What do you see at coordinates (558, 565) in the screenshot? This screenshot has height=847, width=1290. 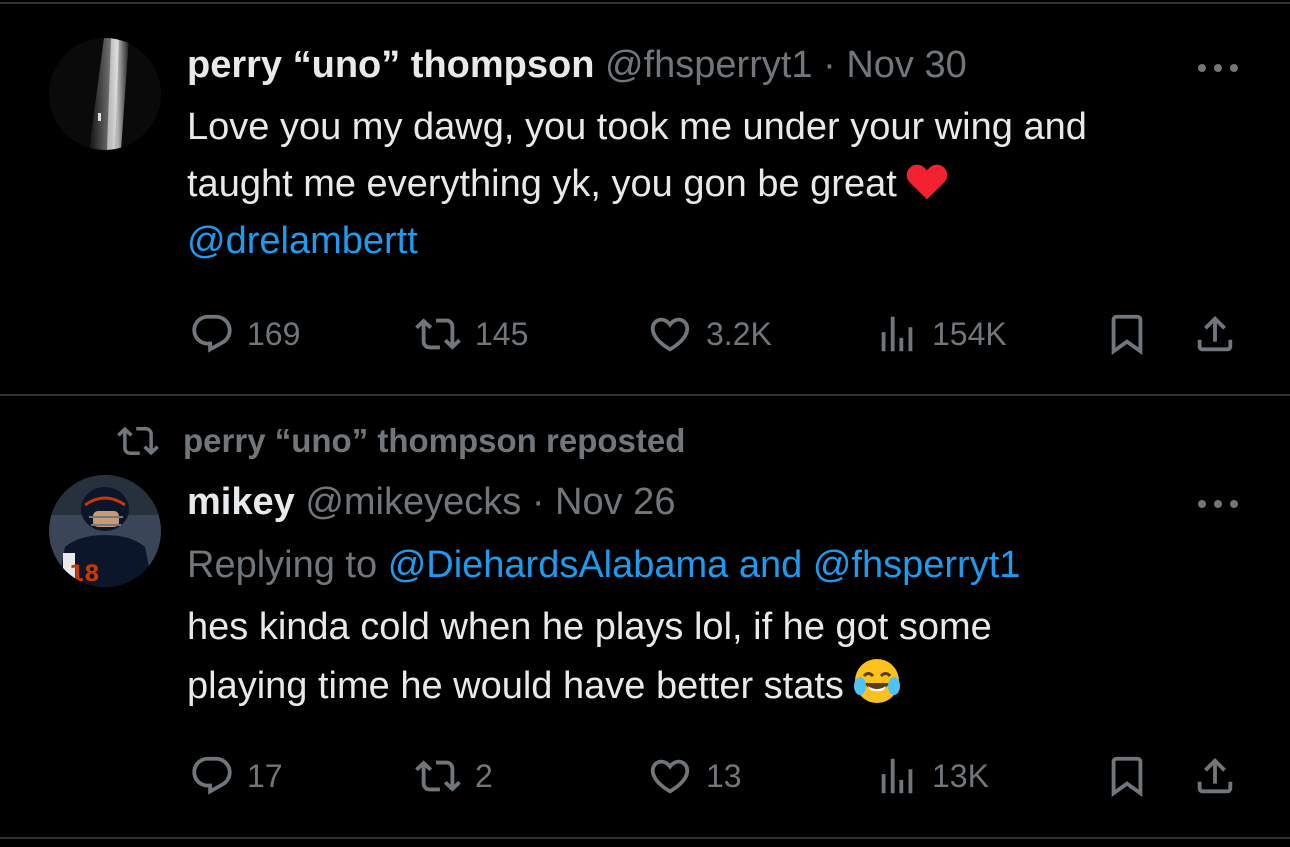 I see `mention-link: @DiehardsAlabama` at bounding box center [558, 565].